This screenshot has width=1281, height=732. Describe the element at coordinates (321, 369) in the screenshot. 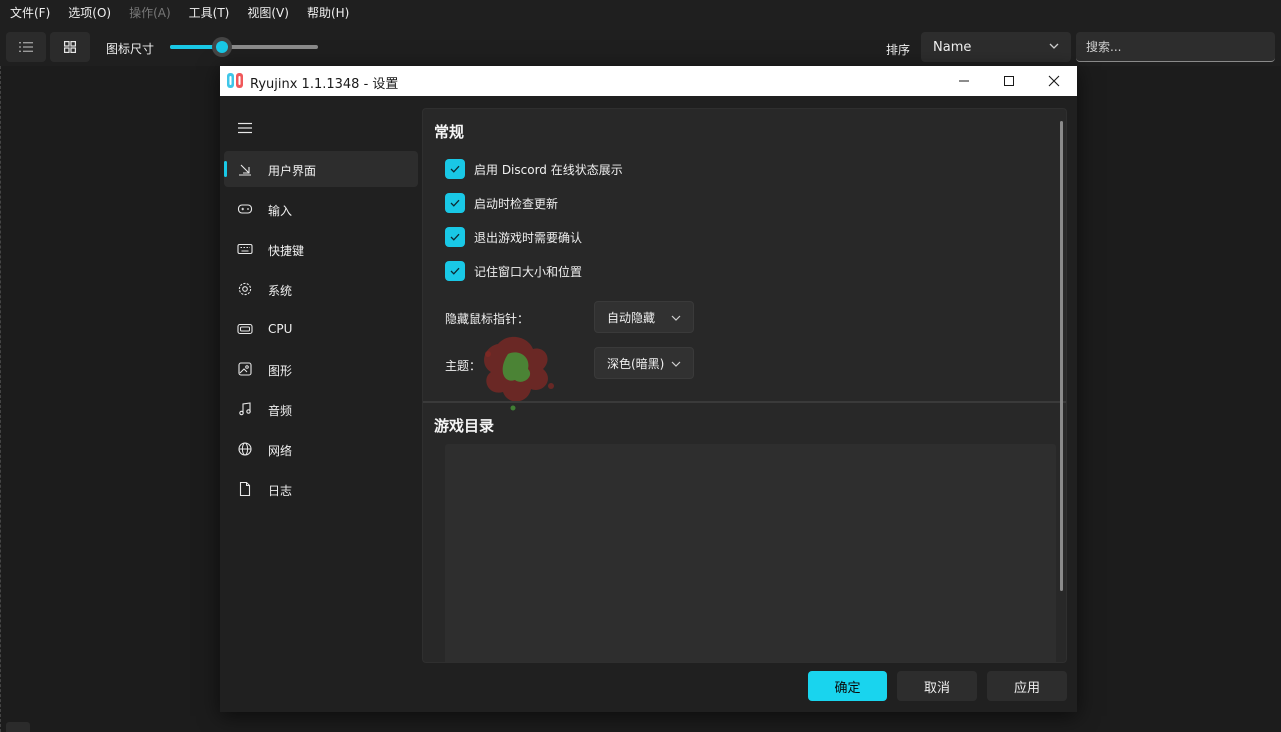

I see `nav-item-graphics: 图形` at that location.